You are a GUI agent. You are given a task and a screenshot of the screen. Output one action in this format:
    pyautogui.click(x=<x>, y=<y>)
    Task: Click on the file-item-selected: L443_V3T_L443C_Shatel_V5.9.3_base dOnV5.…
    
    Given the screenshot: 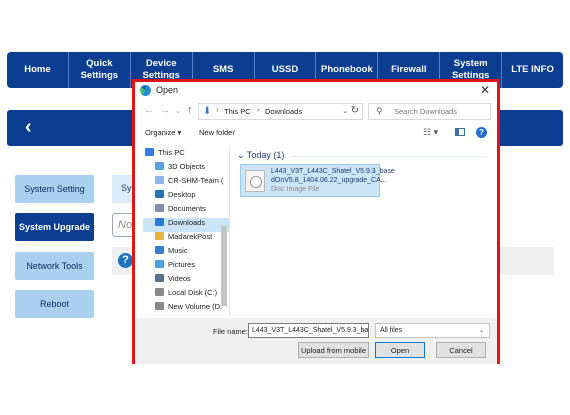 What is the action you would take?
    pyautogui.click(x=317, y=180)
    